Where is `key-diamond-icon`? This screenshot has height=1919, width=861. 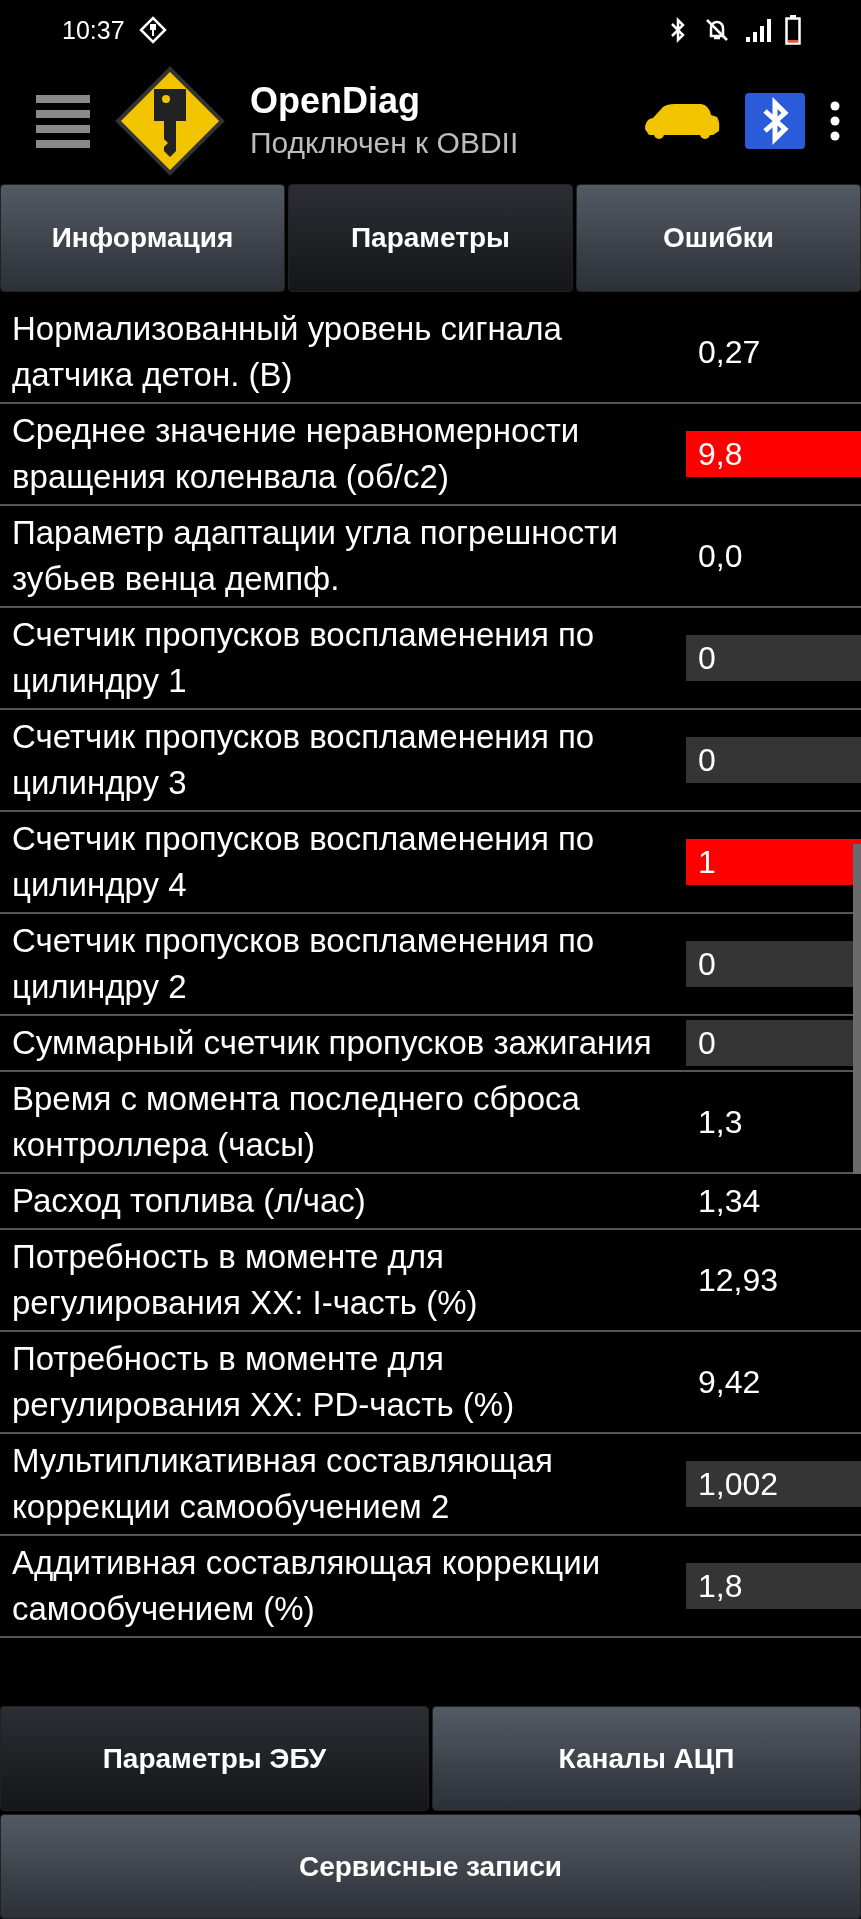
key-diamond-icon is located at coordinates (152, 30).